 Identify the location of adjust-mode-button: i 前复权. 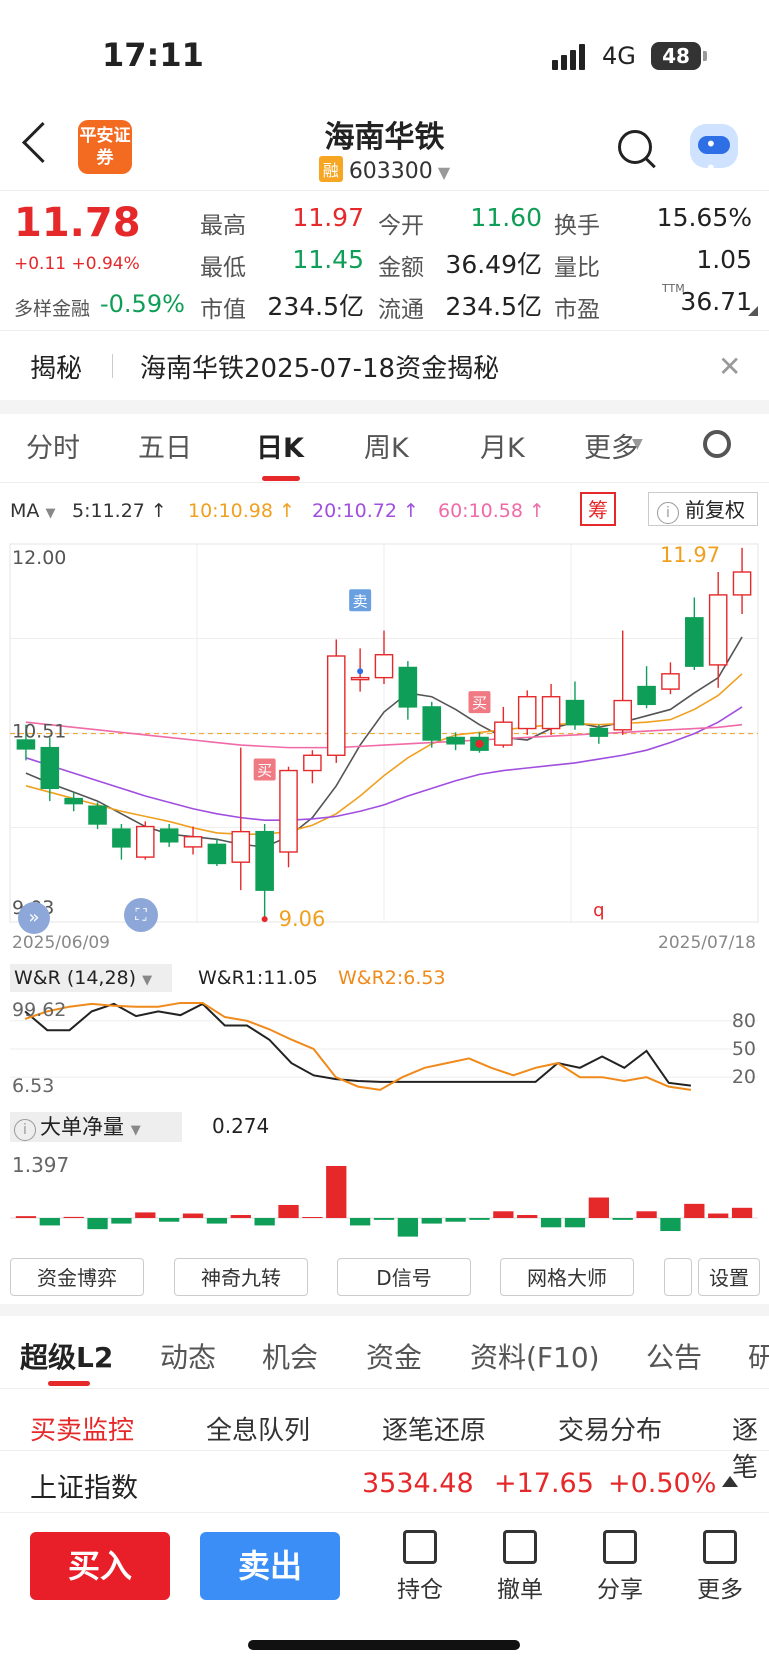
(703, 509).